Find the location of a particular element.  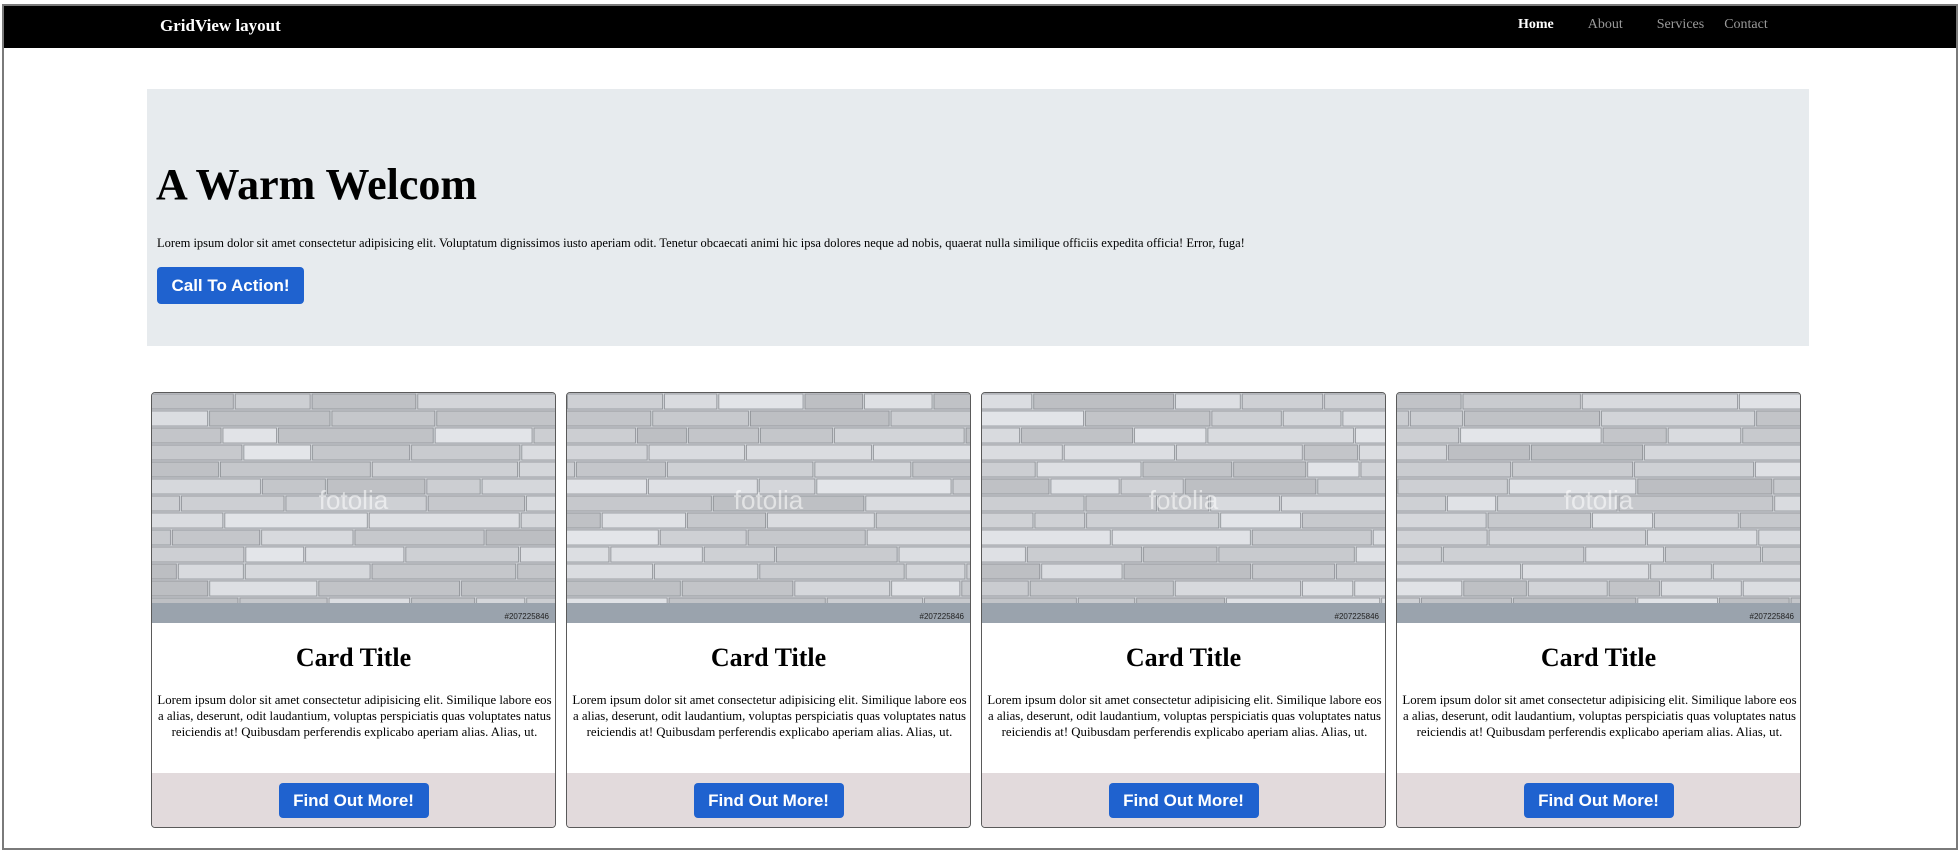

nav-link-home: Home is located at coordinates (1536, 25).